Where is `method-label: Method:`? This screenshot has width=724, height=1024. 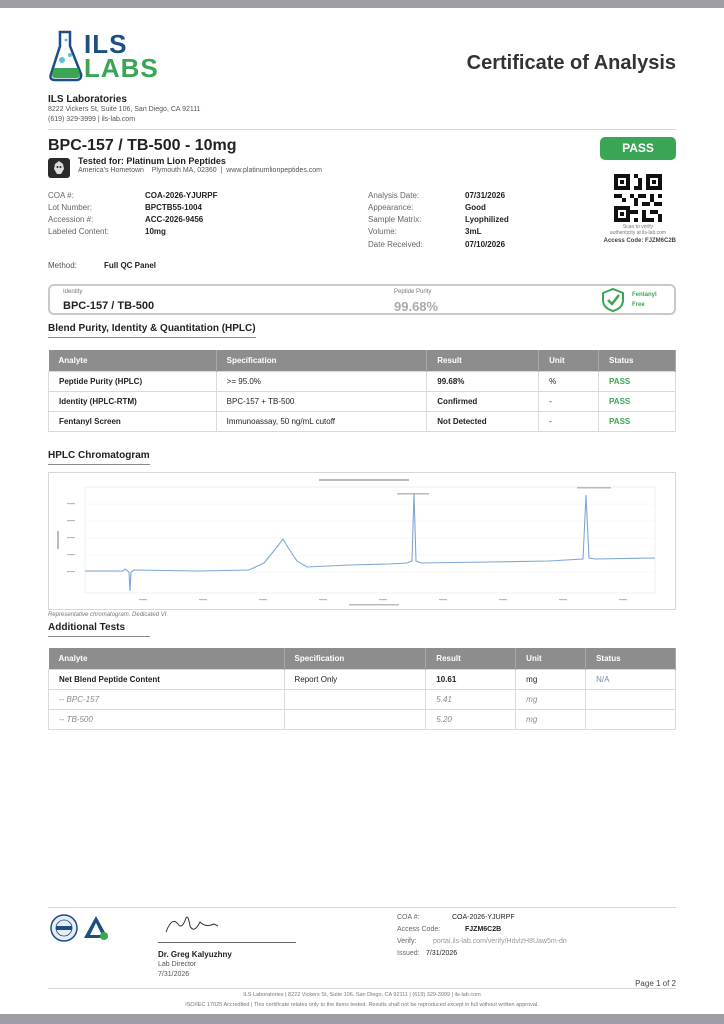
method-label: Method: is located at coordinates (62, 265).